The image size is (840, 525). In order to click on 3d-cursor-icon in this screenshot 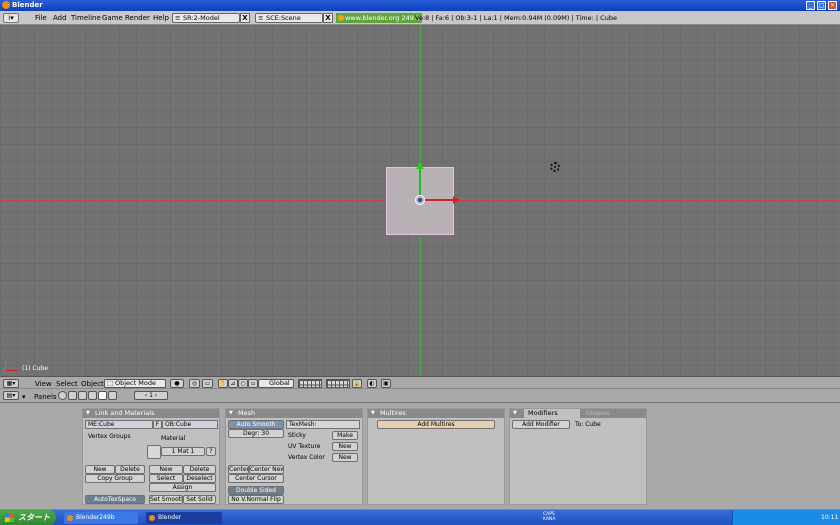, I will do `click(420, 200)`.